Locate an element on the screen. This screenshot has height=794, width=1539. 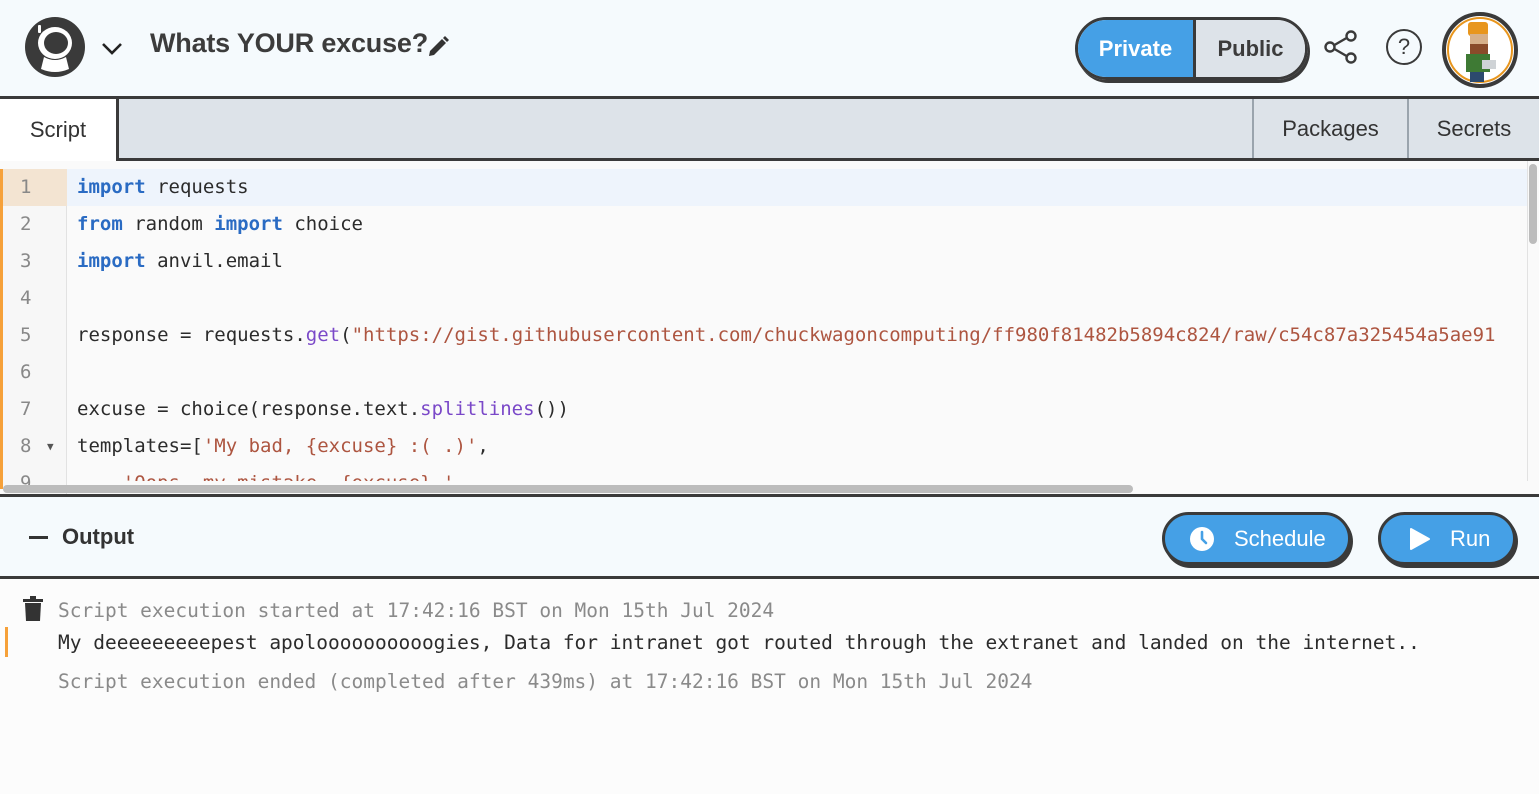
line-number: 1 is located at coordinates (35, 187).